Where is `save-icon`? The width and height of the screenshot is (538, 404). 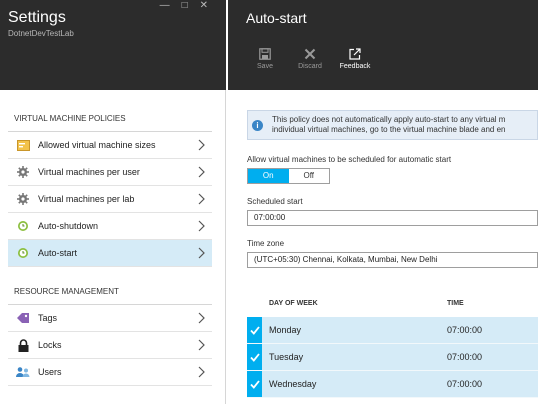
save-icon is located at coordinates (265, 54).